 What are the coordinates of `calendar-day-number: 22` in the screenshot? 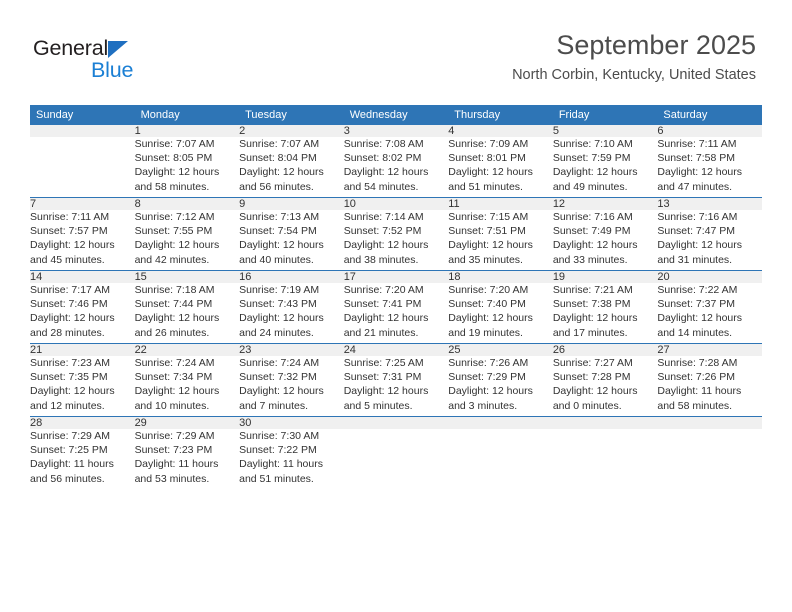 It's located at (187, 349).